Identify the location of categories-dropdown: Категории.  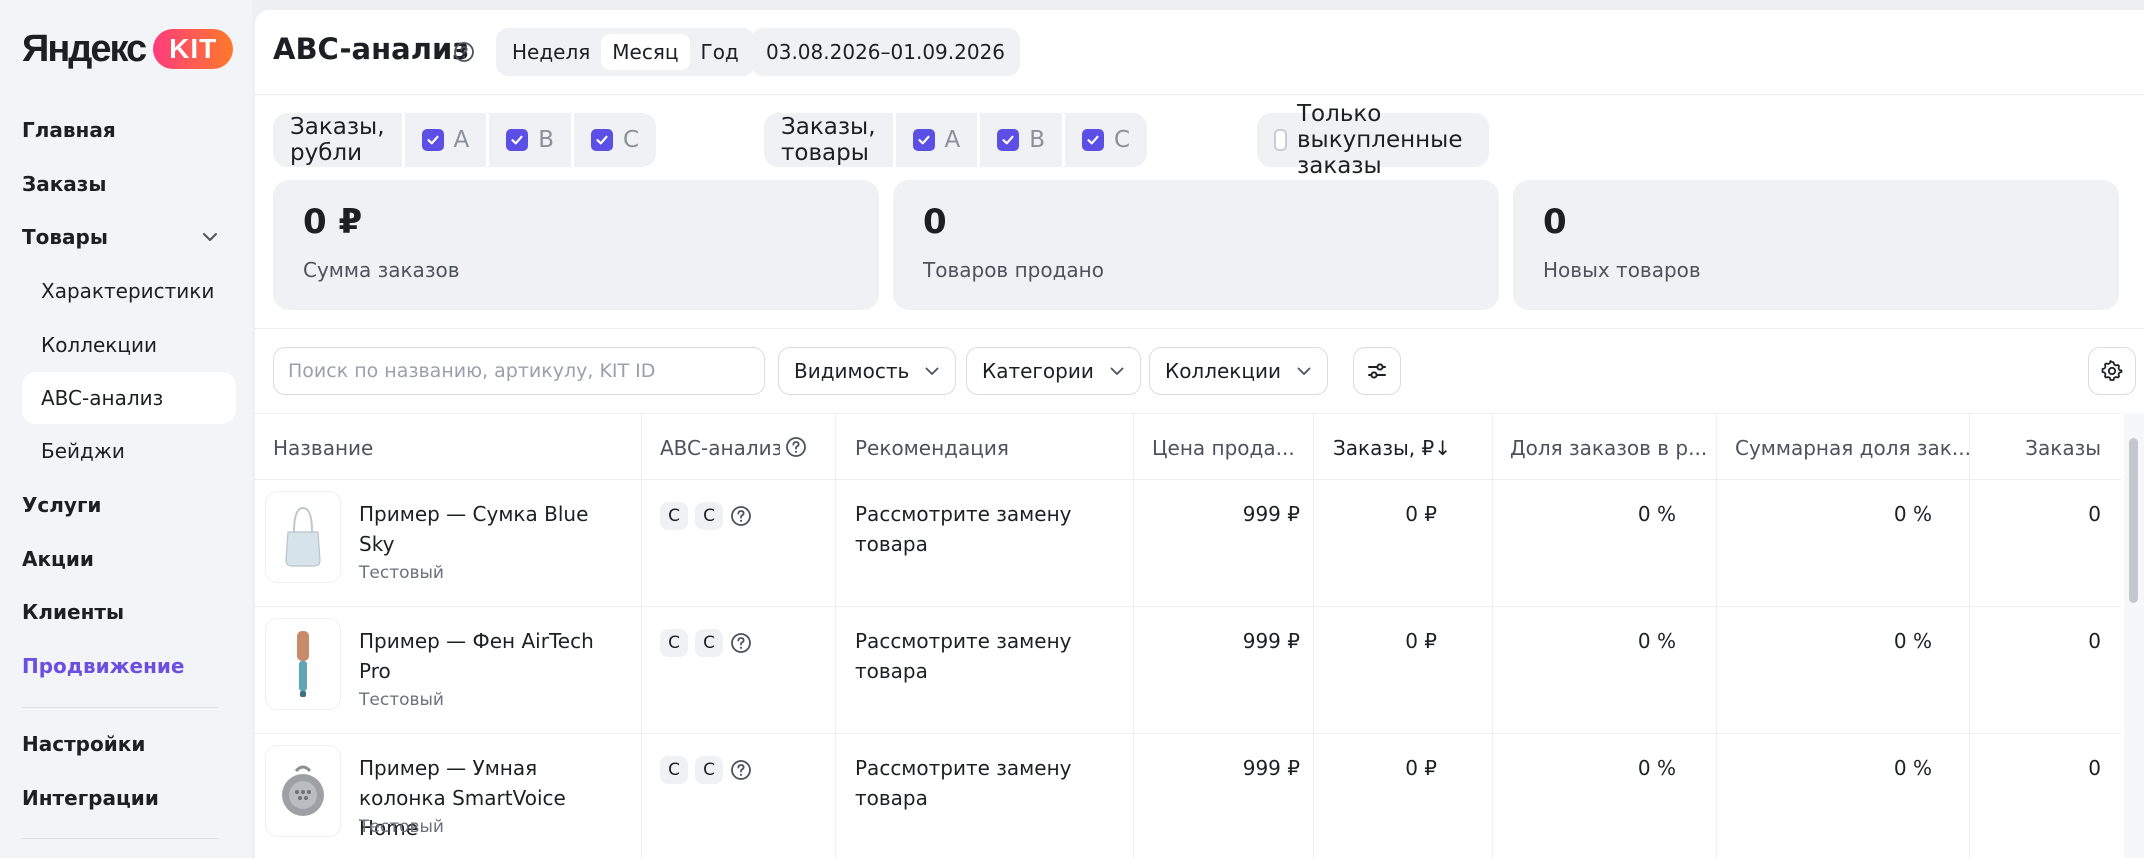
(1053, 371).